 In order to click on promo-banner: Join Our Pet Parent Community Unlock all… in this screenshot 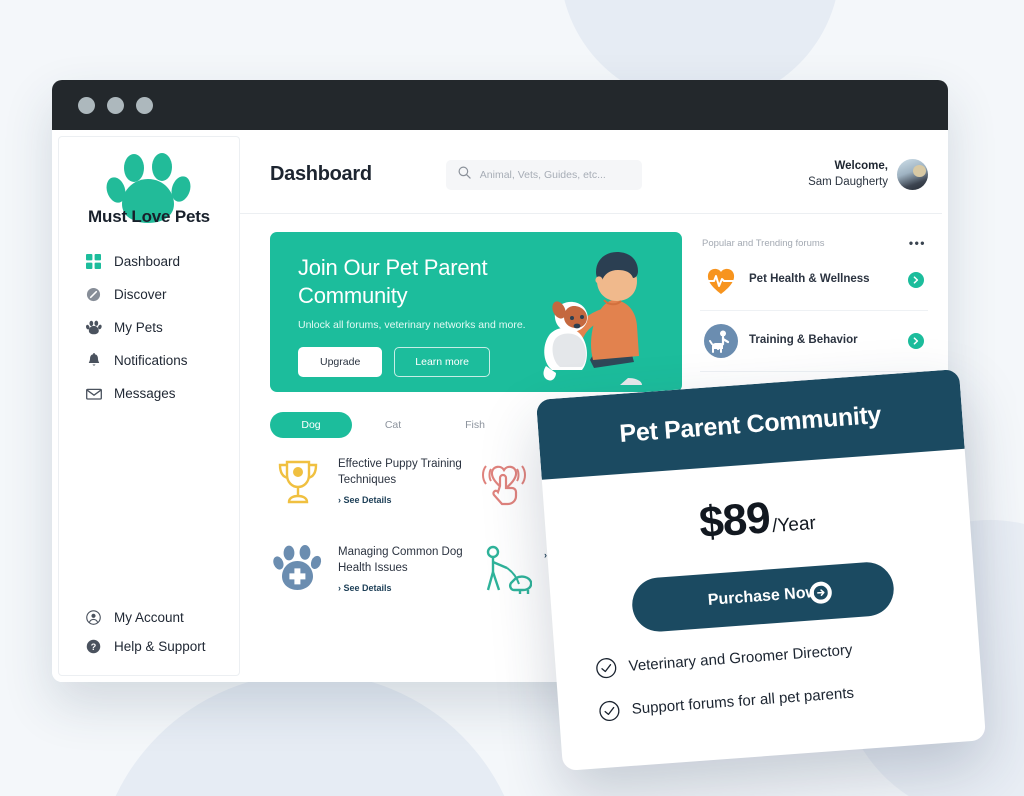, I will do `click(476, 312)`.